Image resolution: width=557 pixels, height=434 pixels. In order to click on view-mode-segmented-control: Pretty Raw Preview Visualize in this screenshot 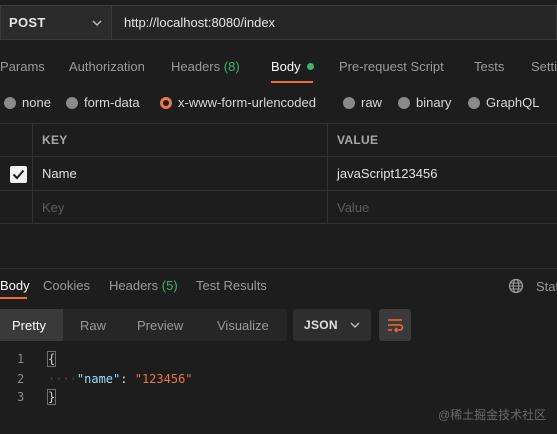, I will do `click(143, 325)`.